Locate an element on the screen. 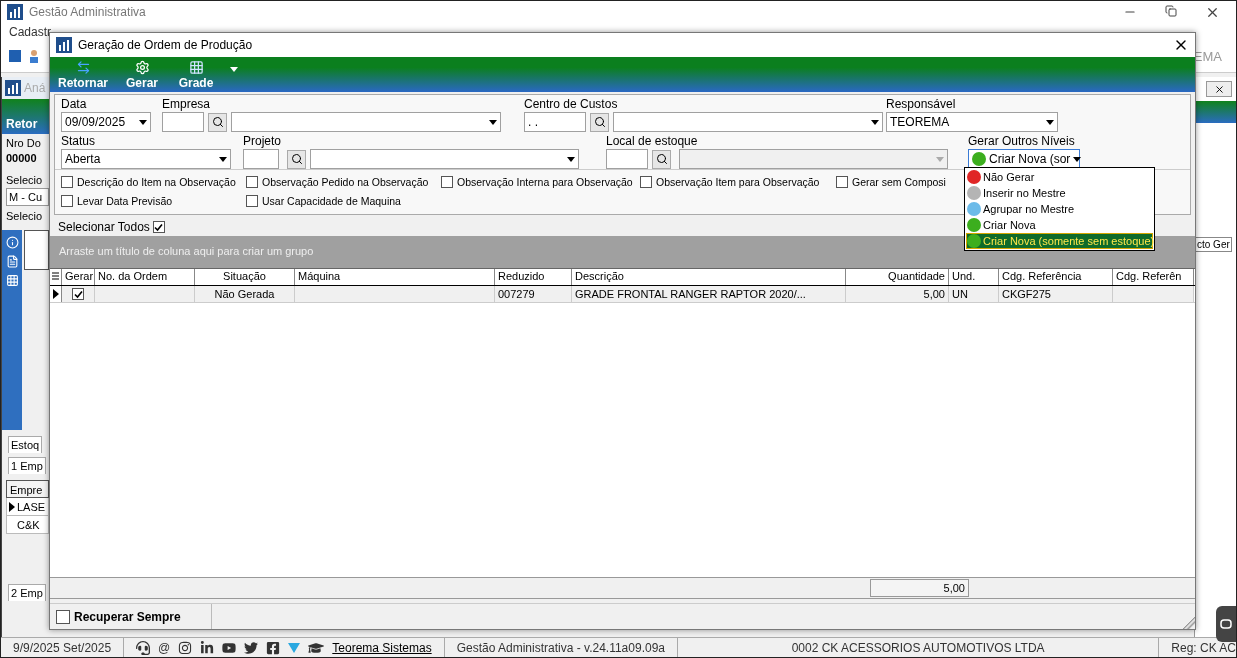  grid-row: C&K is located at coordinates (27, 525).